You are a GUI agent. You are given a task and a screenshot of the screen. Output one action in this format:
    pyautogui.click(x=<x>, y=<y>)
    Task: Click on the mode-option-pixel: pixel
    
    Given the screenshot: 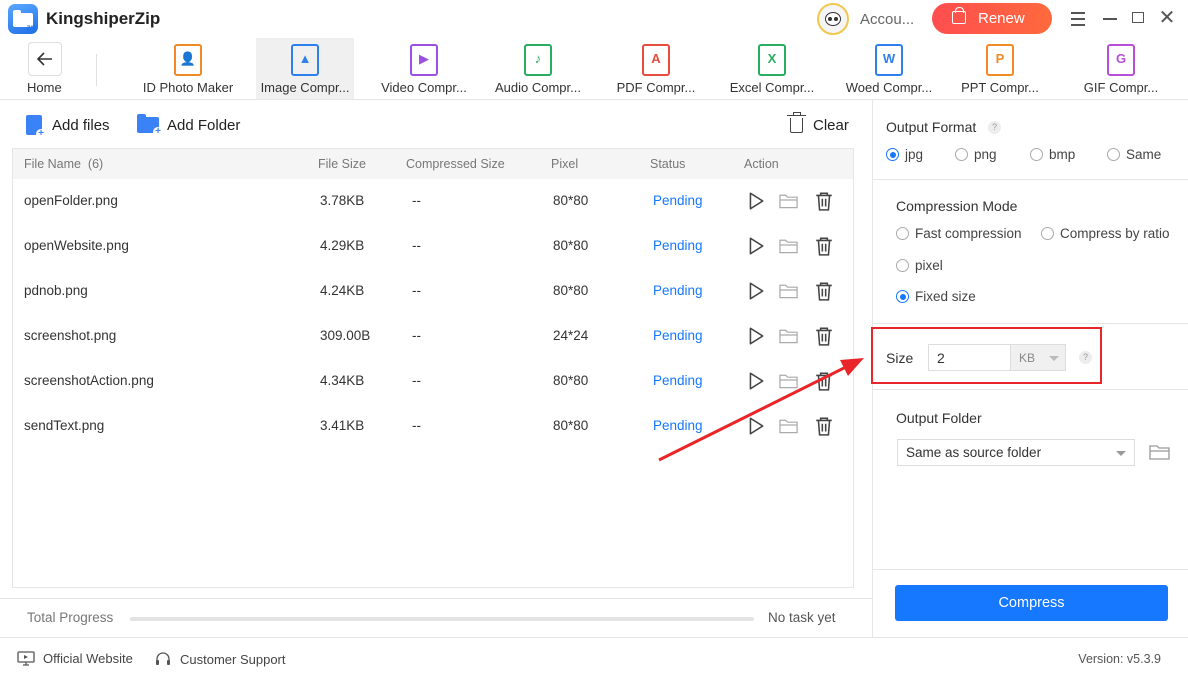 What is the action you would take?
    pyautogui.click(x=919, y=265)
    